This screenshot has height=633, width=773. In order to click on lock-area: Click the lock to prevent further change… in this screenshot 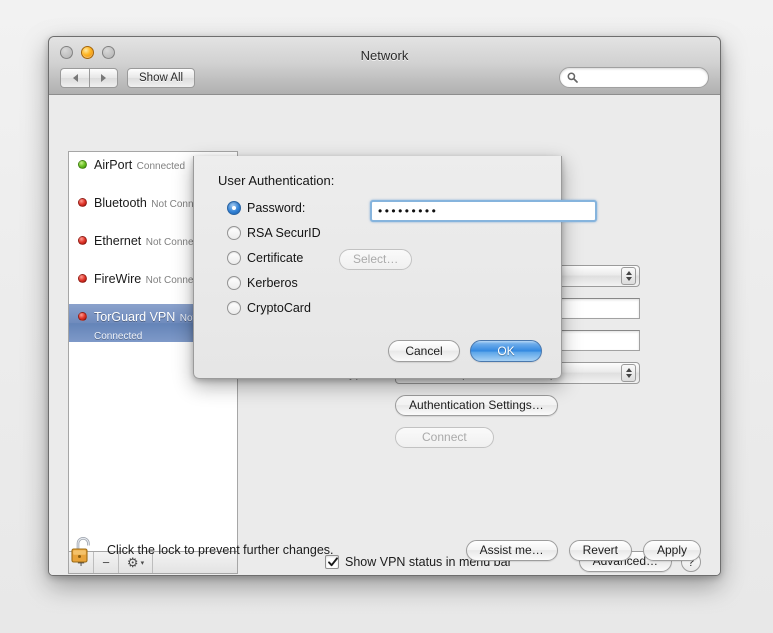, I will do `click(267, 550)`.